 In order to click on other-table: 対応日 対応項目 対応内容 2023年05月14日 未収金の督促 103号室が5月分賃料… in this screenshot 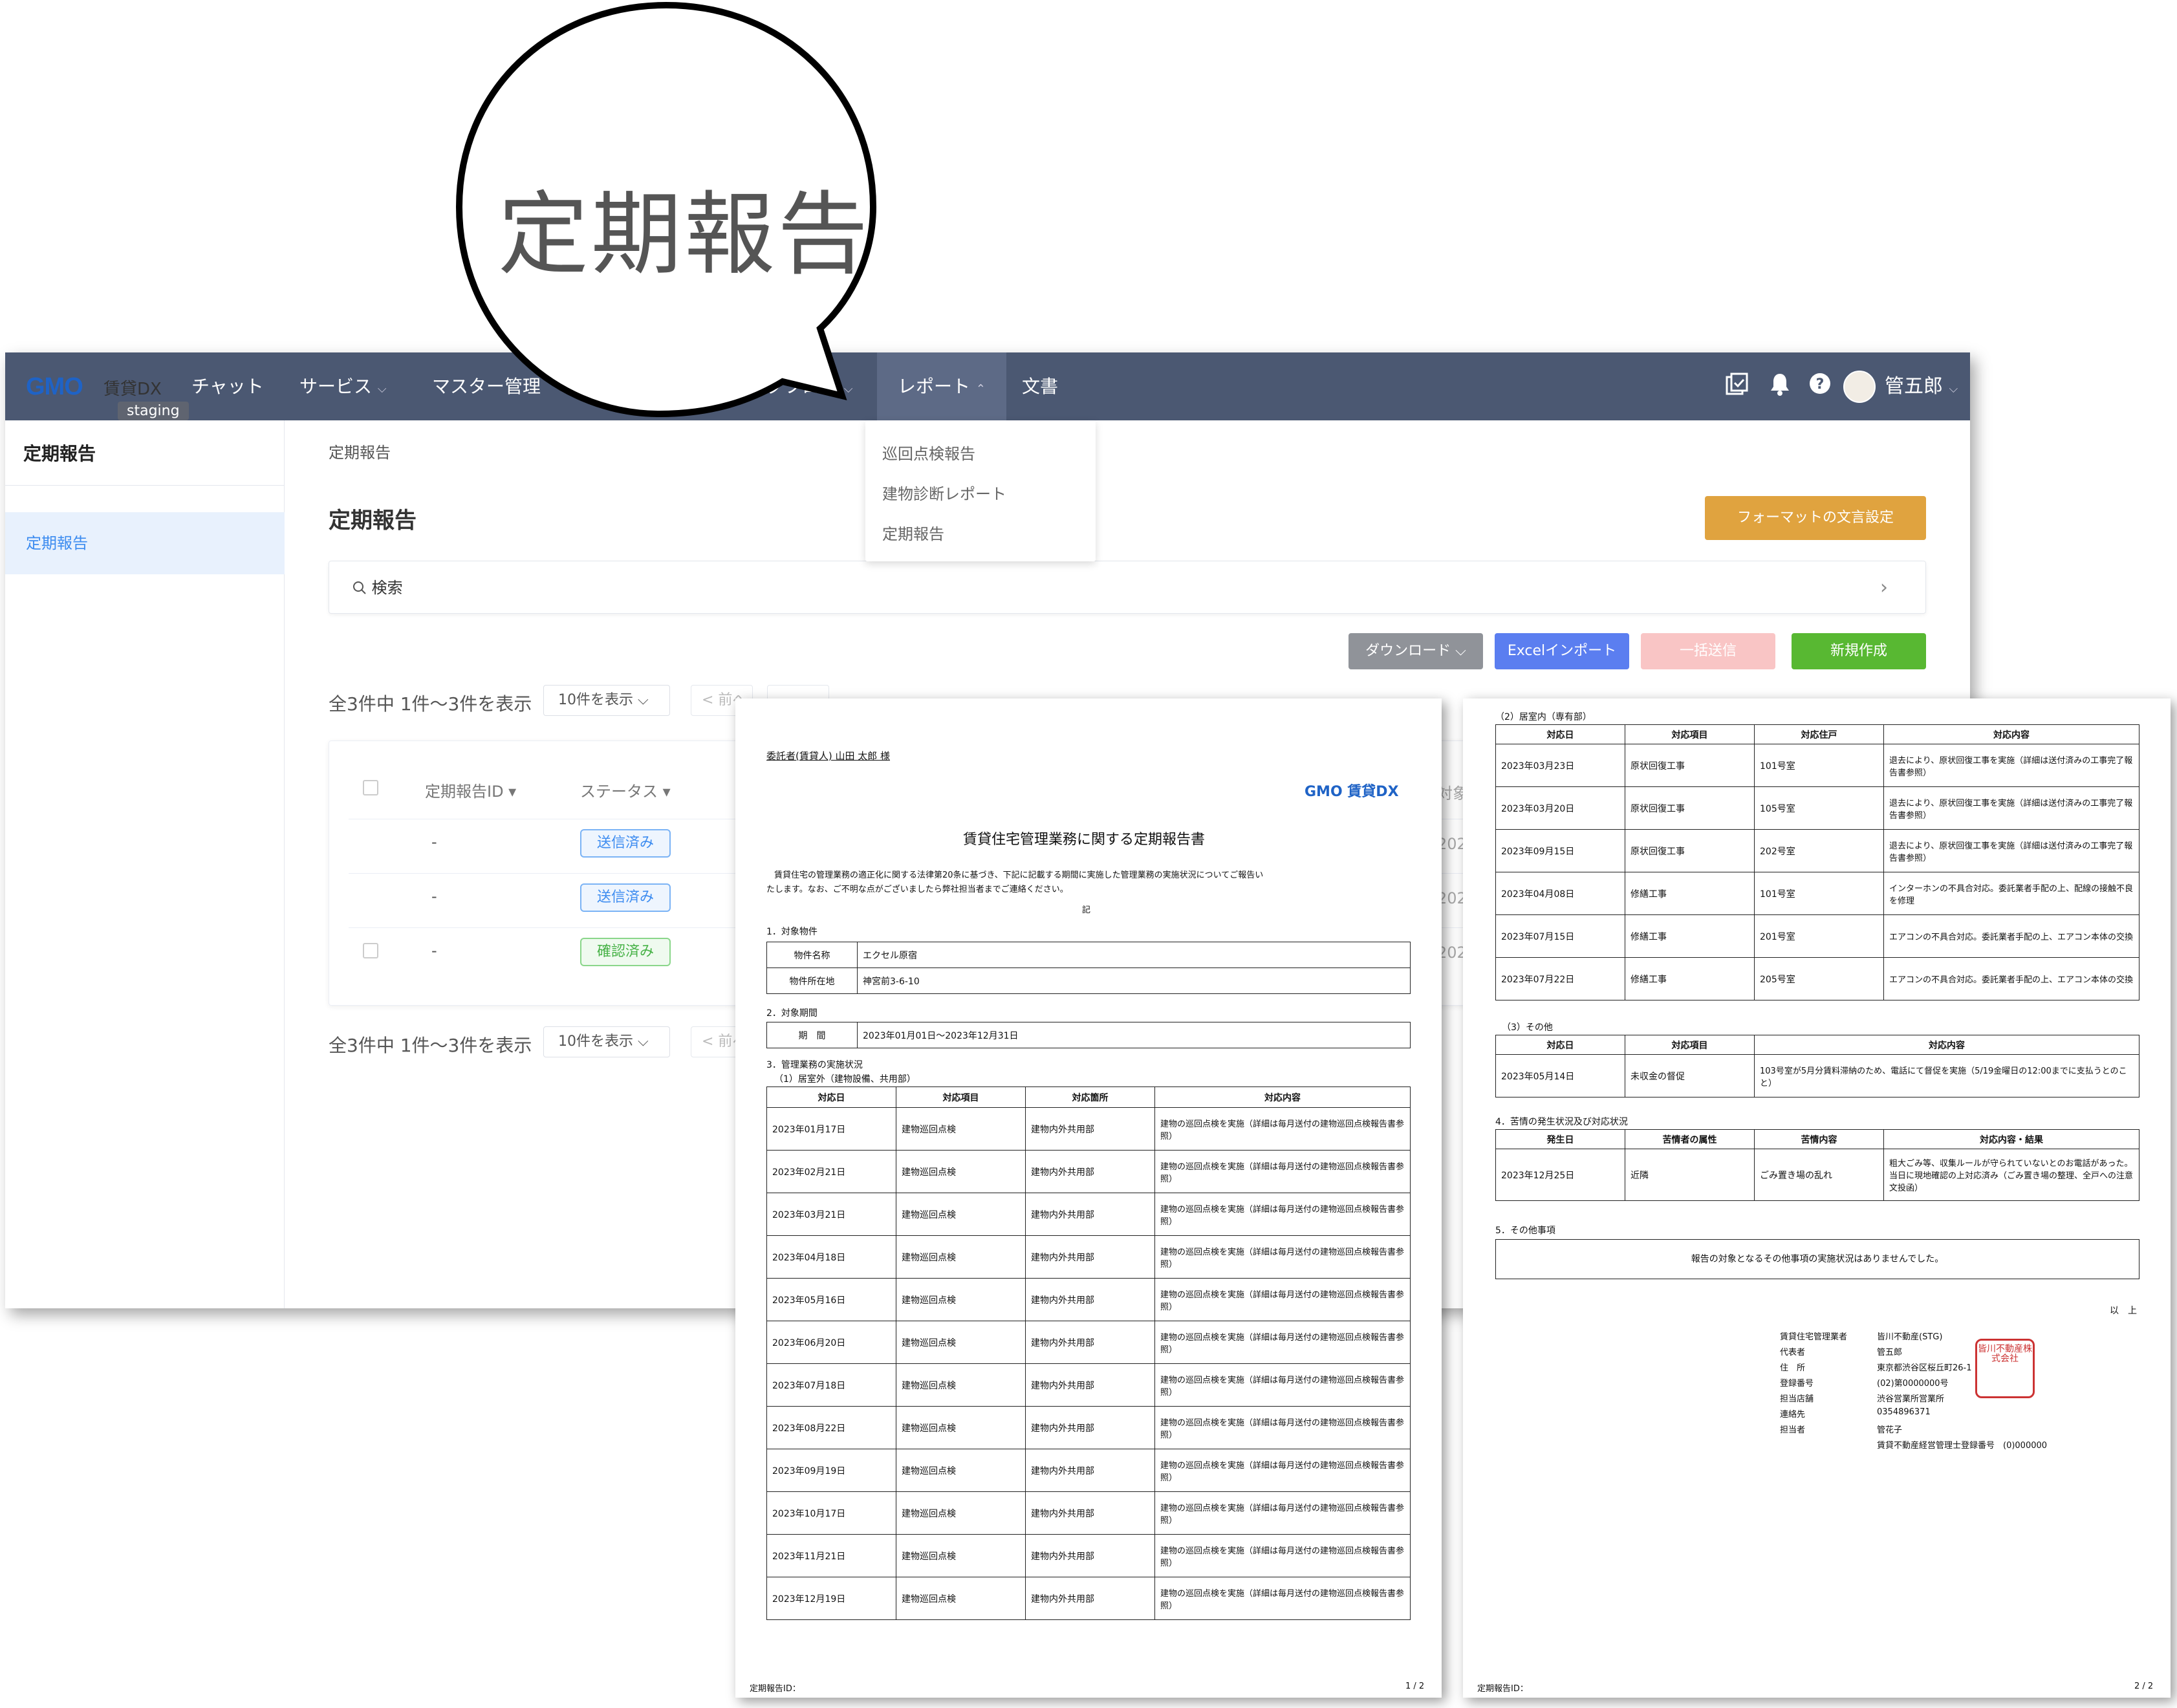, I will do `click(1817, 1066)`.